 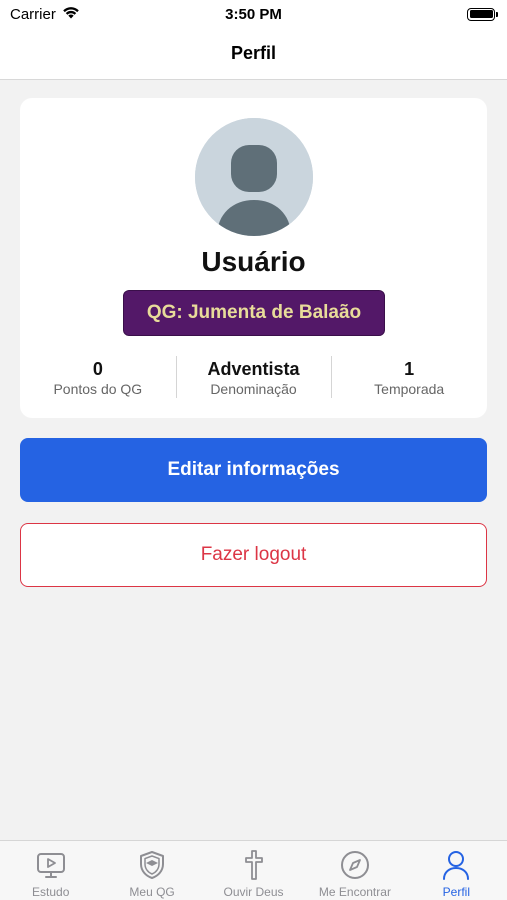 I want to click on logout-button: Fazer logout, so click(x=253, y=555).